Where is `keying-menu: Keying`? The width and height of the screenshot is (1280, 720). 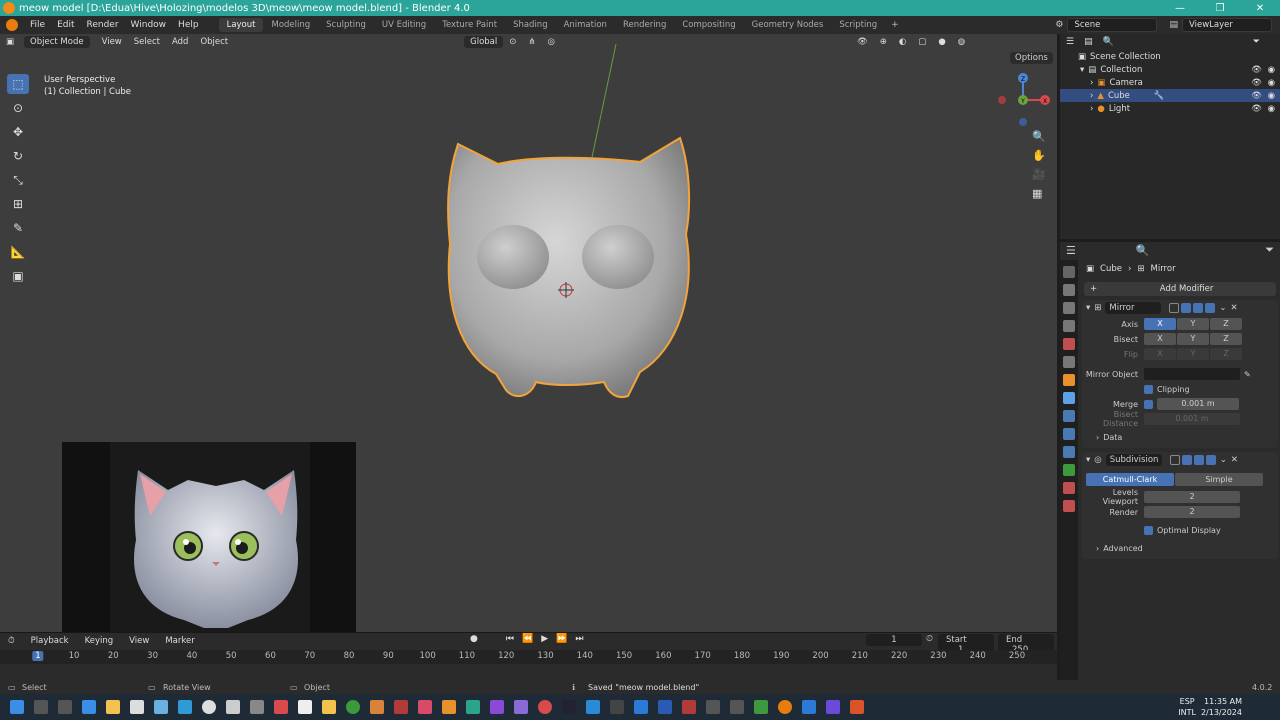
keying-menu: Keying is located at coordinates (99, 641).